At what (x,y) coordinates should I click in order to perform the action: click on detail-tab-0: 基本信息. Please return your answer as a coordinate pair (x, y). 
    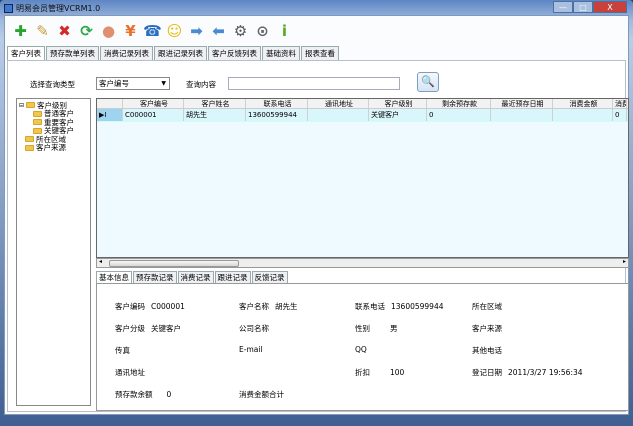
    Looking at the image, I should click on (114, 277).